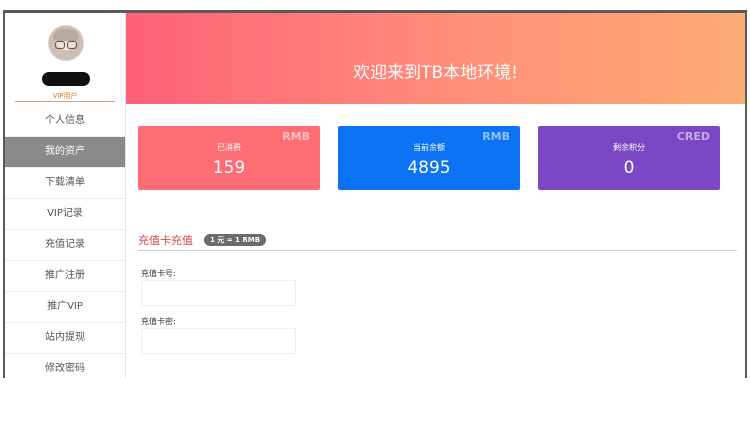 The image size is (750, 438). What do you see at coordinates (629, 147) in the screenshot?
I see `stat-card-label: 剩余积分` at bounding box center [629, 147].